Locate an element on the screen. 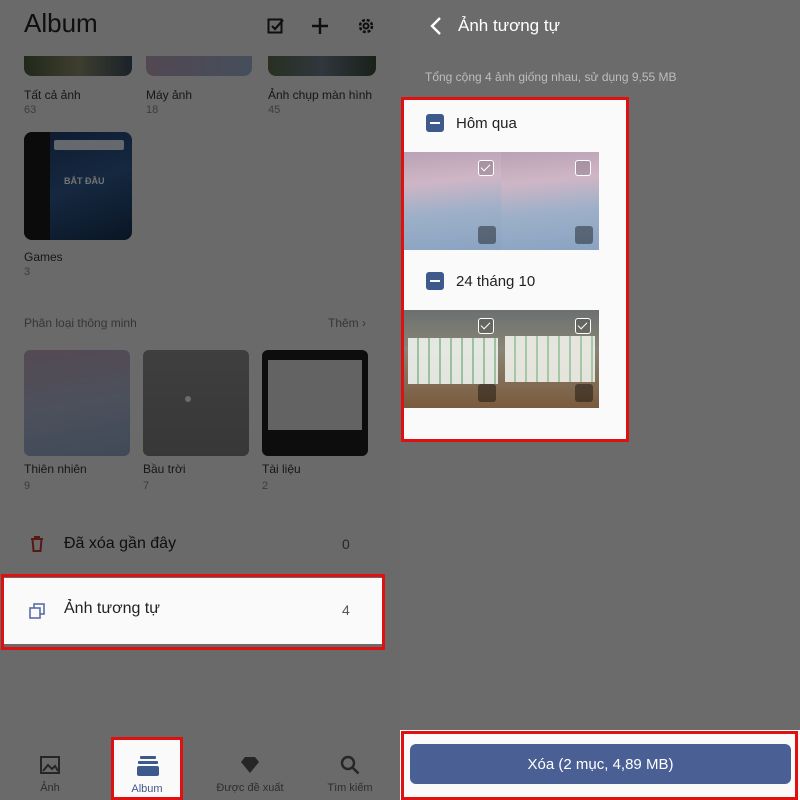 The width and height of the screenshot is (800, 800). smart-thumb-sky is located at coordinates (196, 403).